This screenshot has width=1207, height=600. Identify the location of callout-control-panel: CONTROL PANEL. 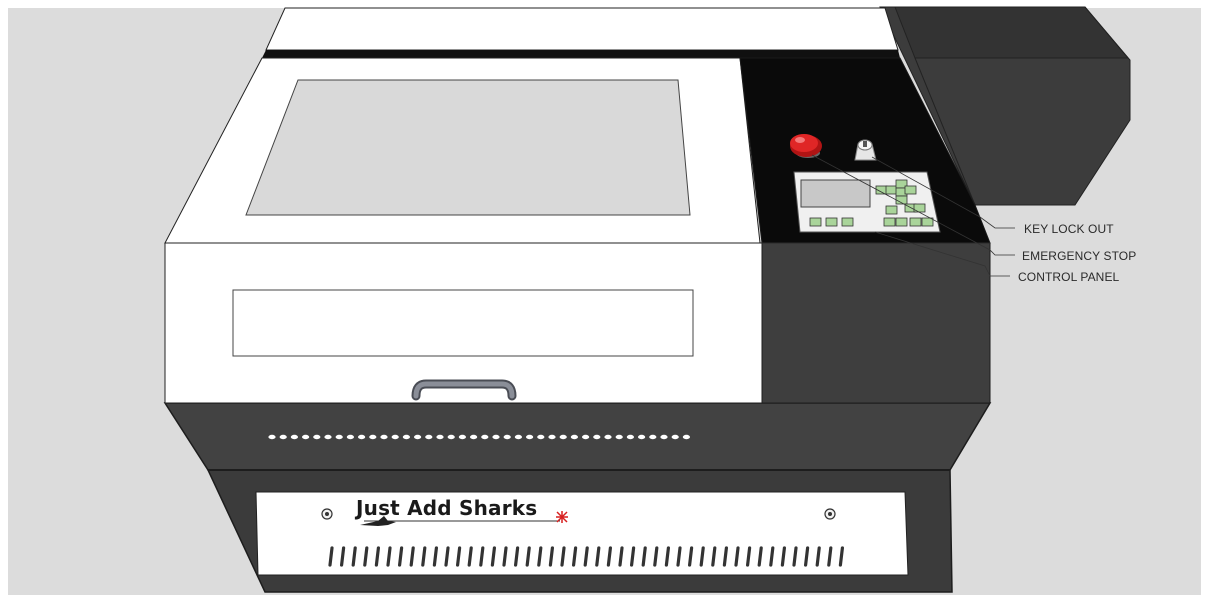
(1069, 277).